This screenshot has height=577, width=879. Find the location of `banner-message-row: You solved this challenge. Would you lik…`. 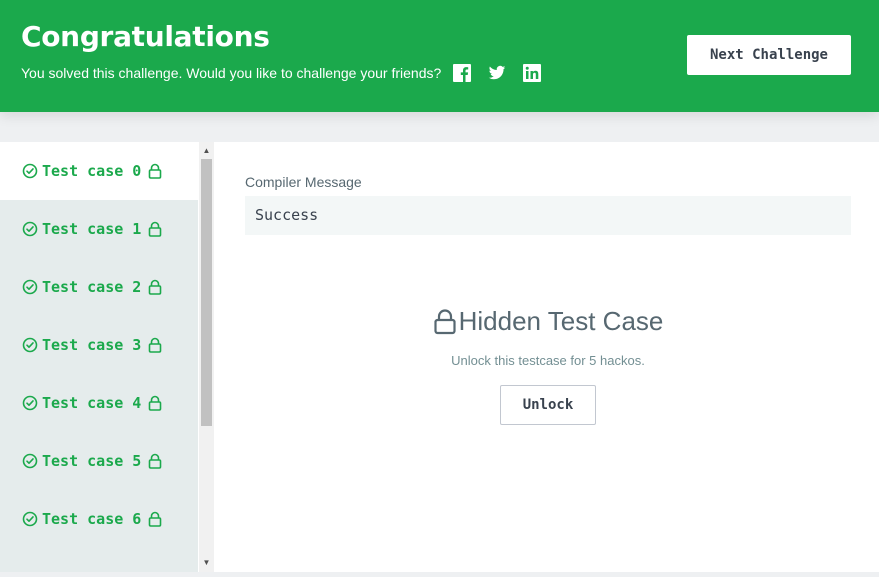

banner-message-row: You solved this challenge. Would you lik… is located at coordinates (289, 73).